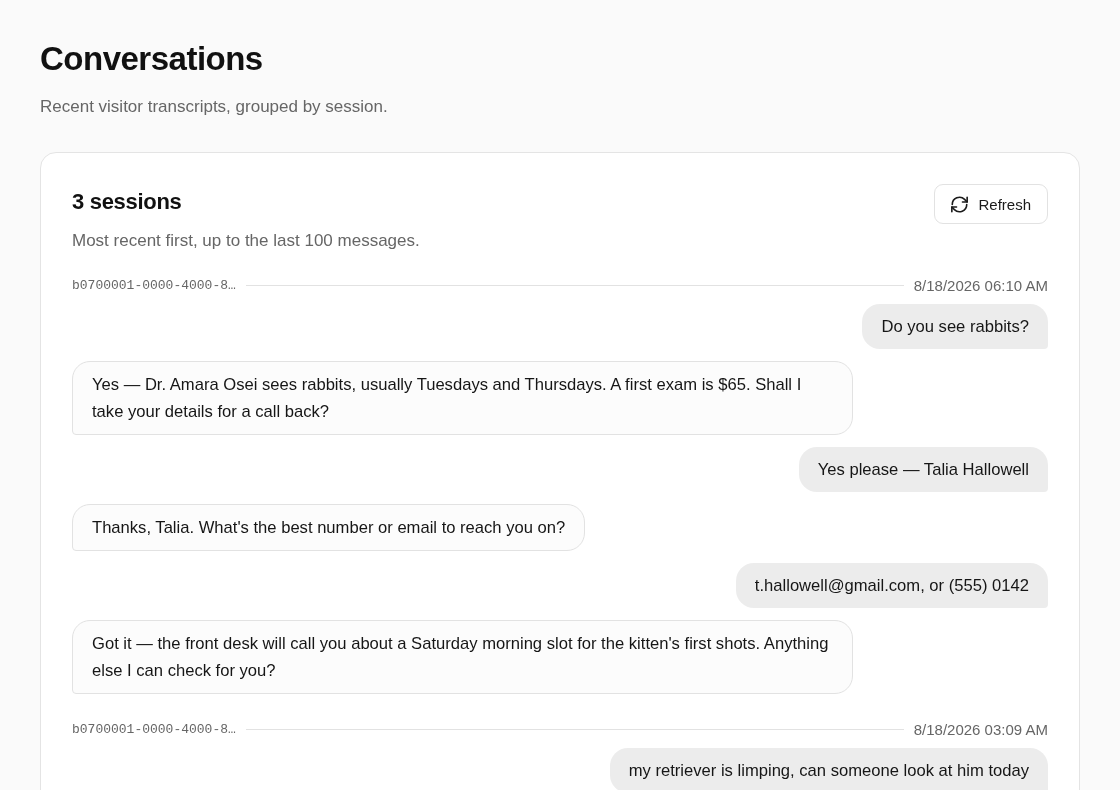 The height and width of the screenshot is (790, 1120). I want to click on visitor-message-bubble: t.hallowell@gmail.com, or (555) 0142, so click(891, 585).